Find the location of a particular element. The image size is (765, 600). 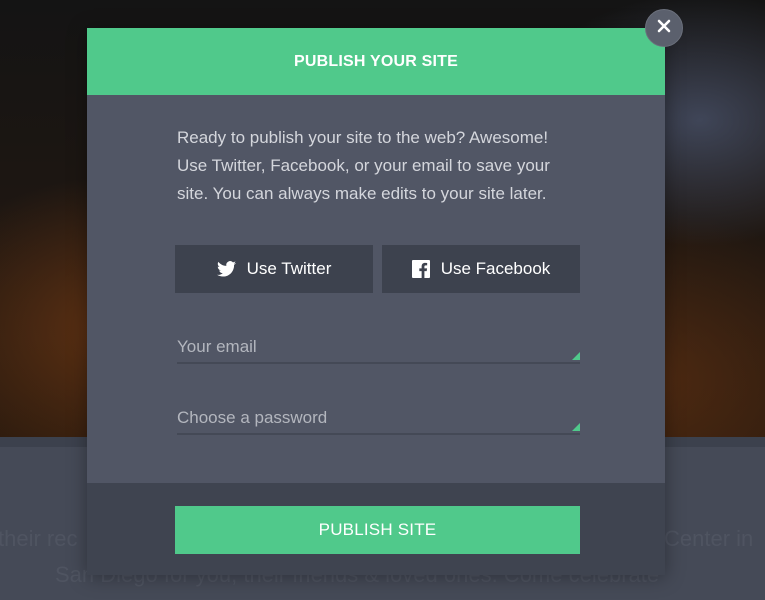

facebook-icon is located at coordinates (420, 269).